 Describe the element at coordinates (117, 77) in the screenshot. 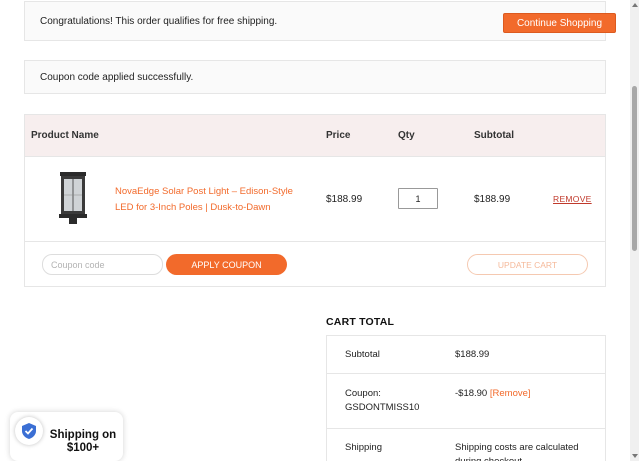

I see `coupon-applied-message: Coupon code applied successfully.` at that location.